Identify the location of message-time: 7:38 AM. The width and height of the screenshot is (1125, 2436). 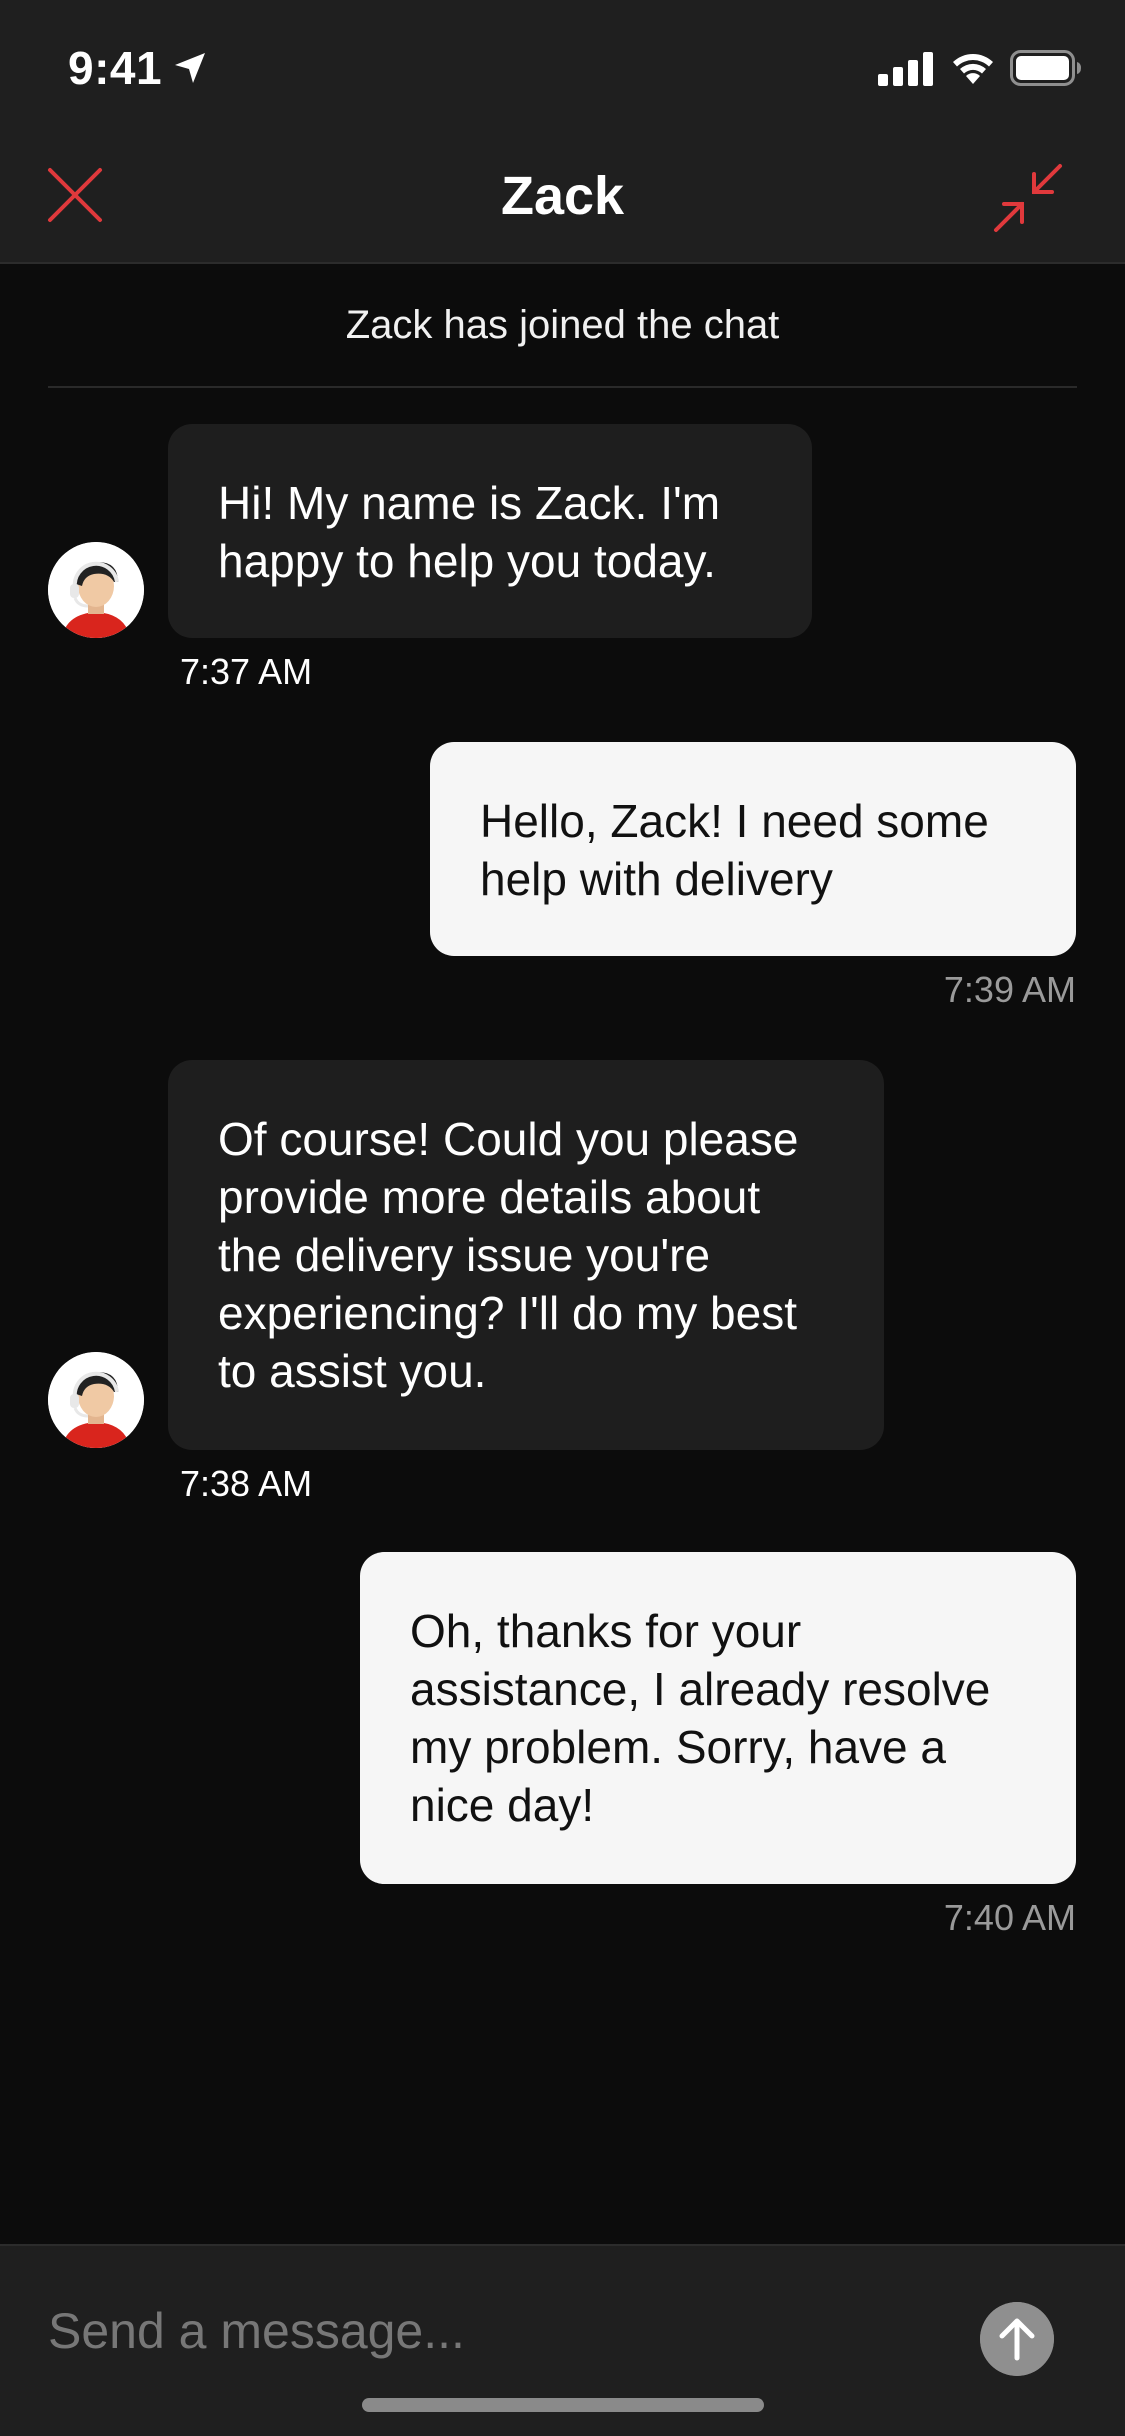
(246, 1483).